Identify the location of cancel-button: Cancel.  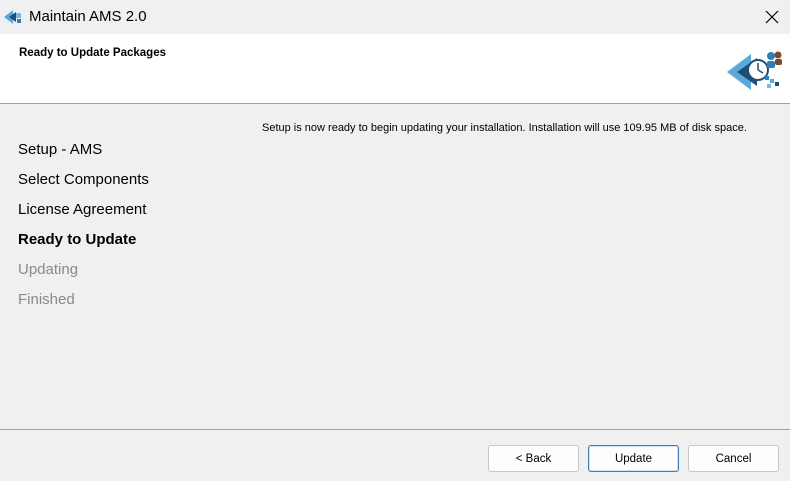
(733, 458).